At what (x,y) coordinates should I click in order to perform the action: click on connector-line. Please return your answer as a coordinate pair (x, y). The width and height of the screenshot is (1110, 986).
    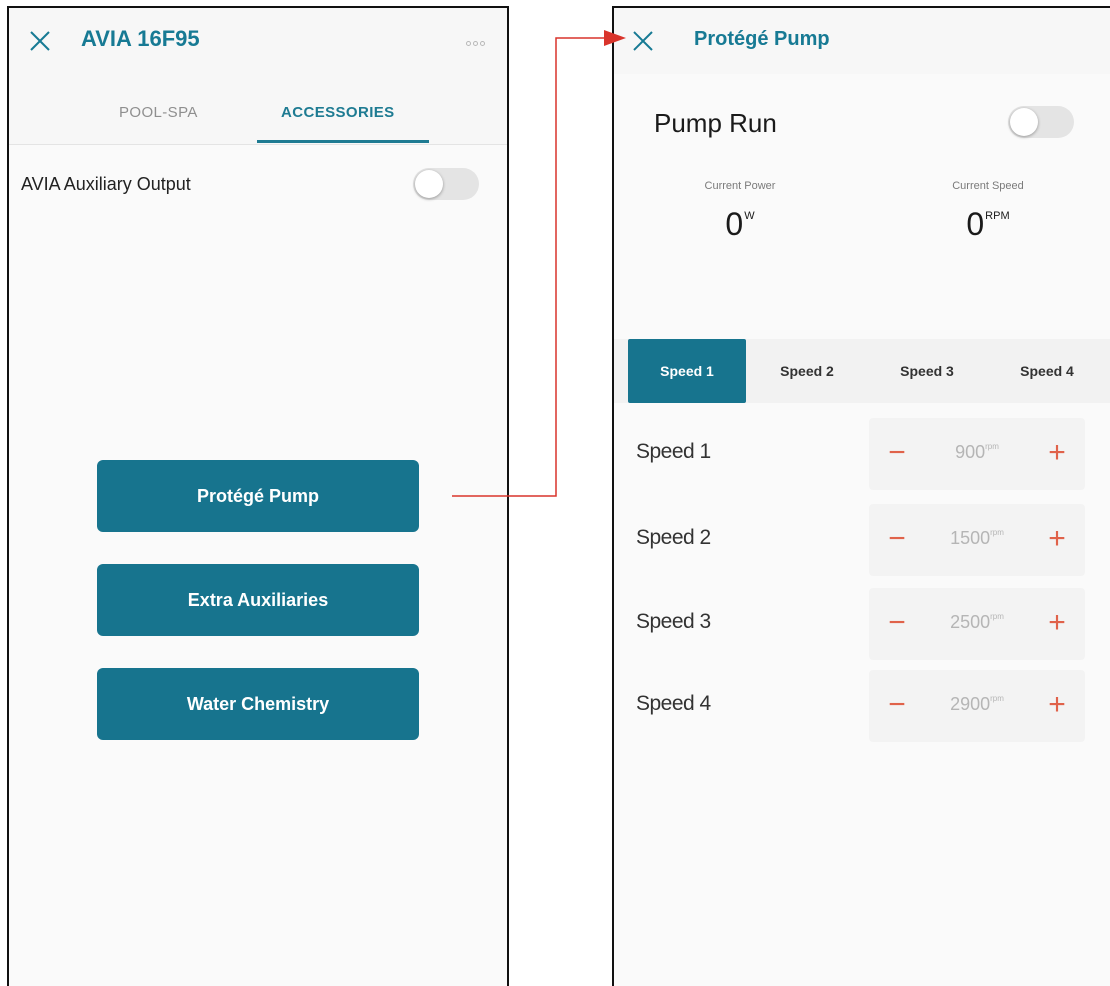
    Looking at the image, I should click on (529, 267).